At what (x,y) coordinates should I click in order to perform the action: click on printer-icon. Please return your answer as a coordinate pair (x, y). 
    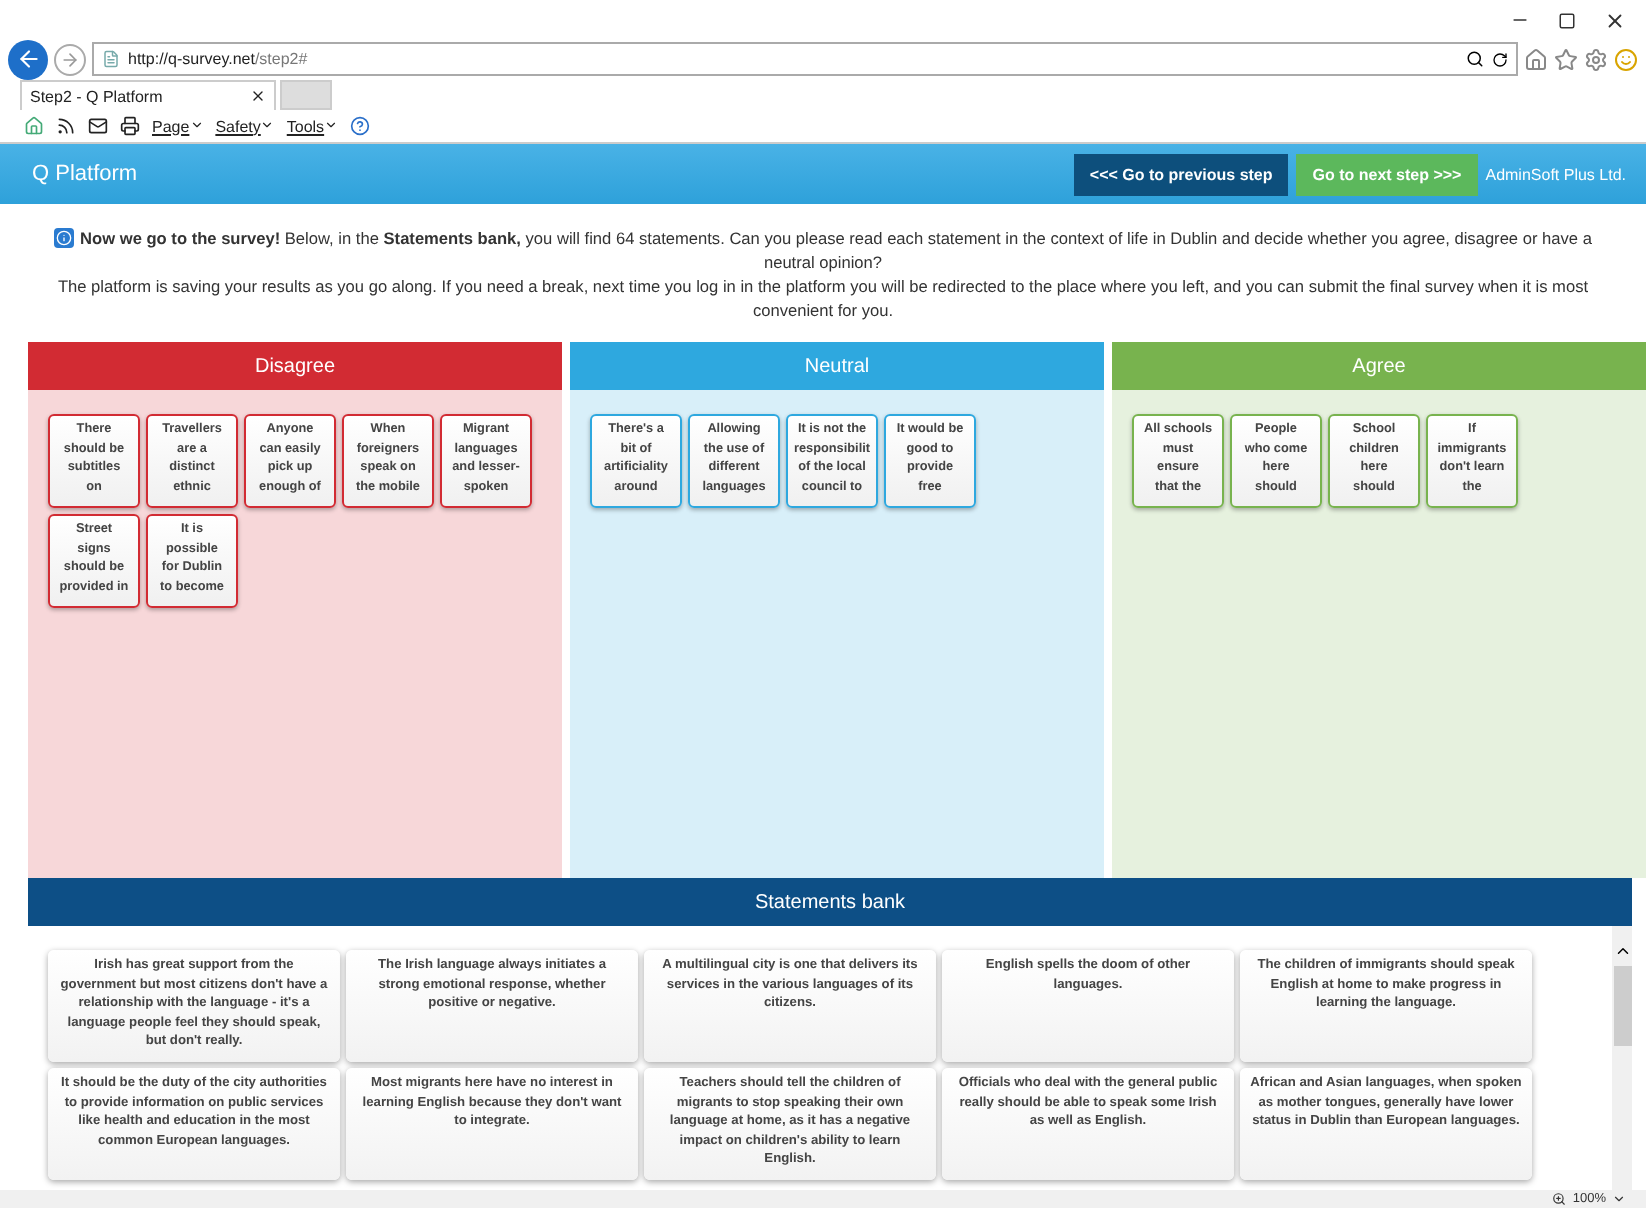
    Looking at the image, I should click on (130, 126).